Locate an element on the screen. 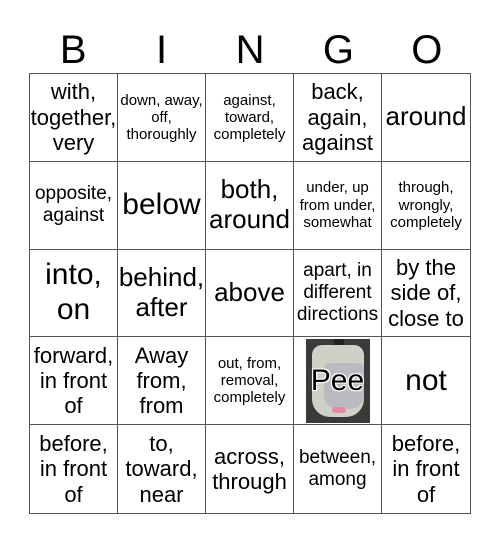 The image size is (500, 544). cell-text: through, wrongly, completely is located at coordinates (426, 205).